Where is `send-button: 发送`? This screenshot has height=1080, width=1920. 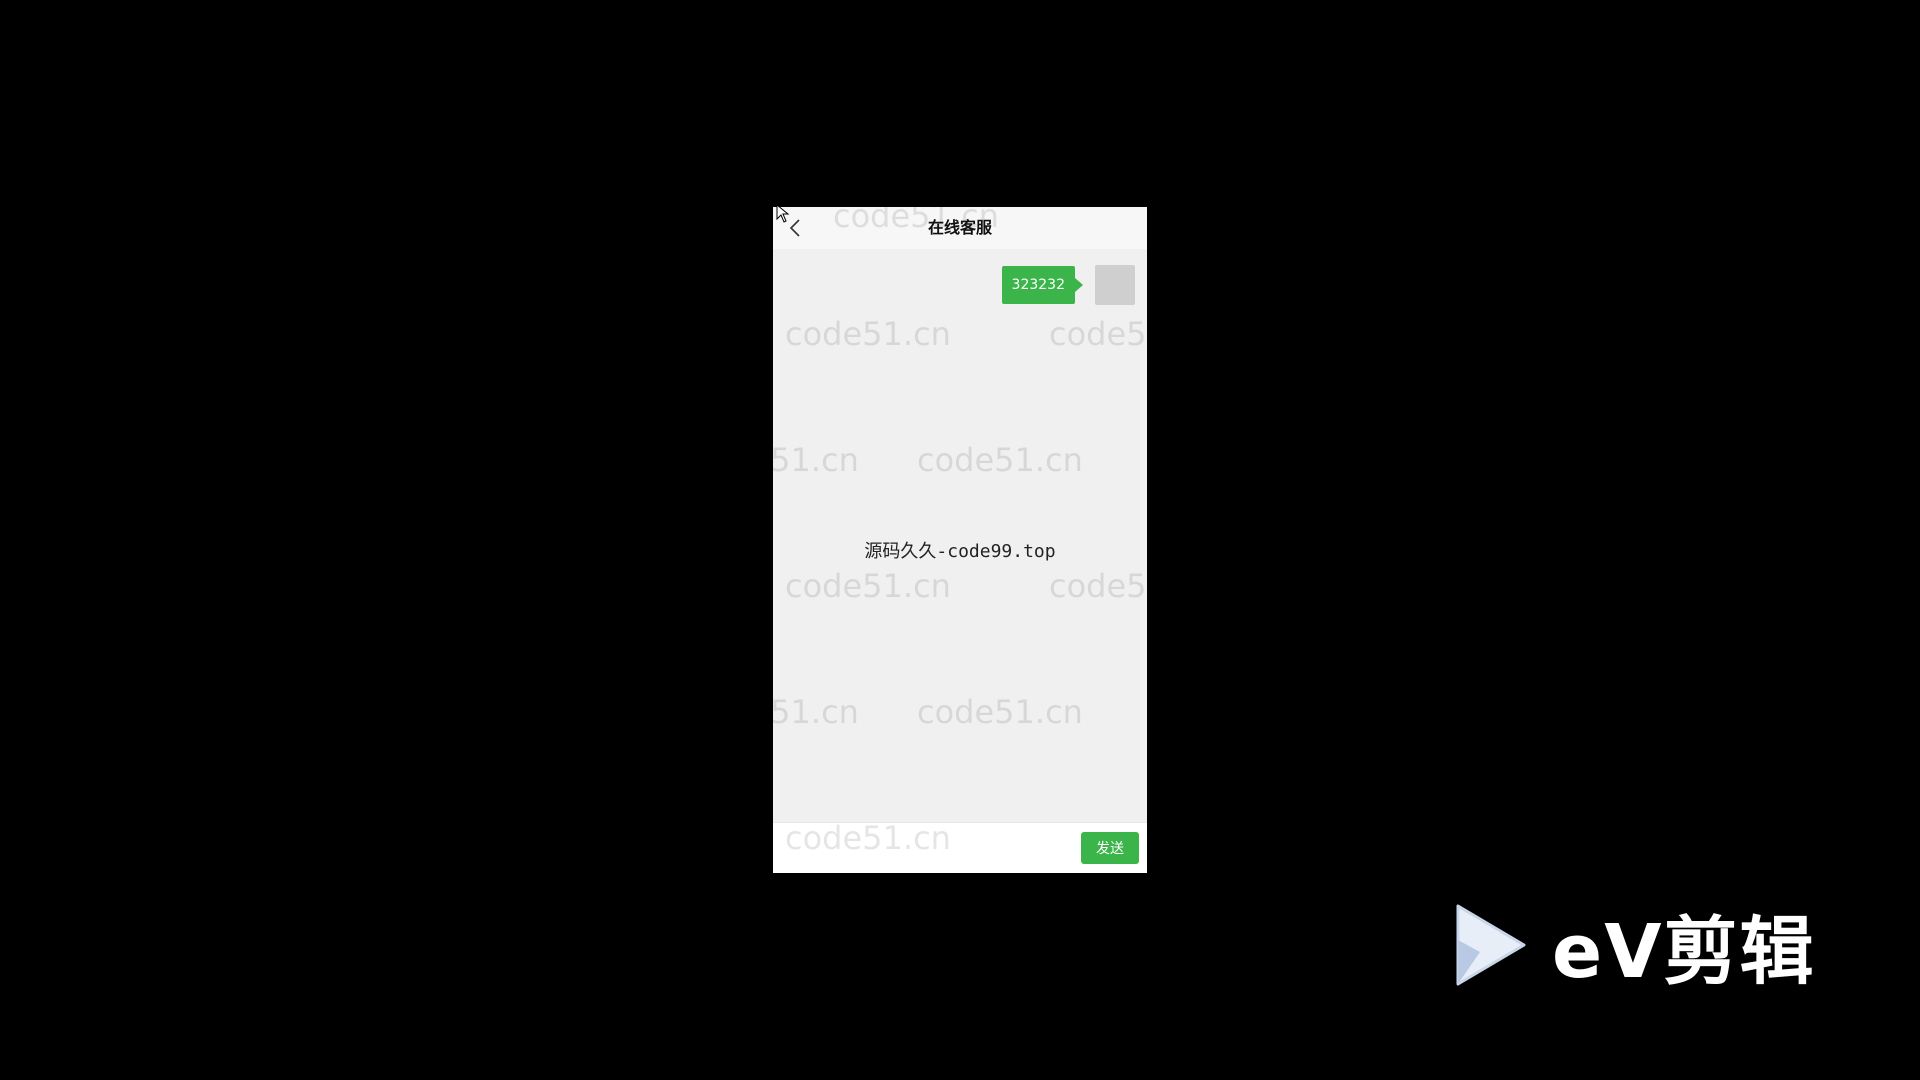 send-button: 发送 is located at coordinates (1110, 848).